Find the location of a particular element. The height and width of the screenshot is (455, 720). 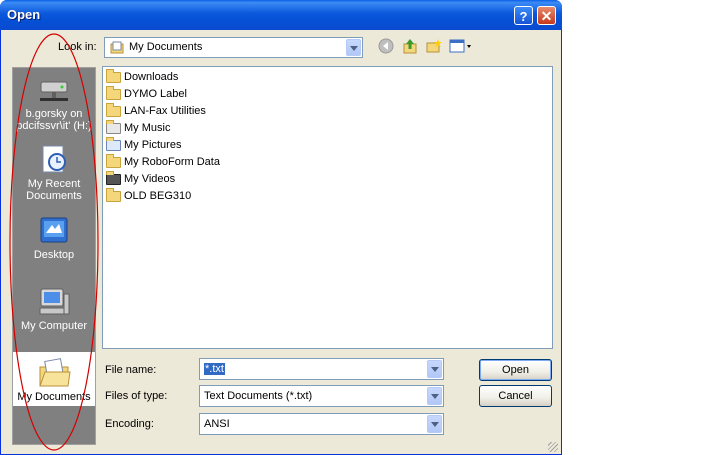

list-item: Downloads is located at coordinates (142, 76).